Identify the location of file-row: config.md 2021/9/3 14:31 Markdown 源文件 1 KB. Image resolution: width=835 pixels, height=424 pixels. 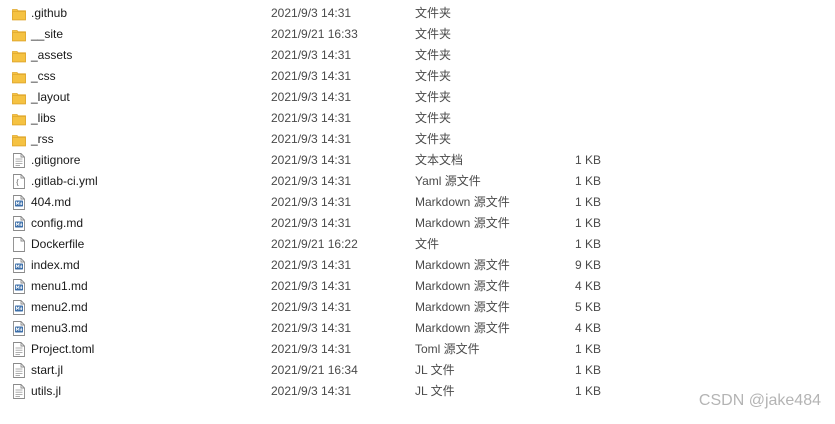
(417, 223).